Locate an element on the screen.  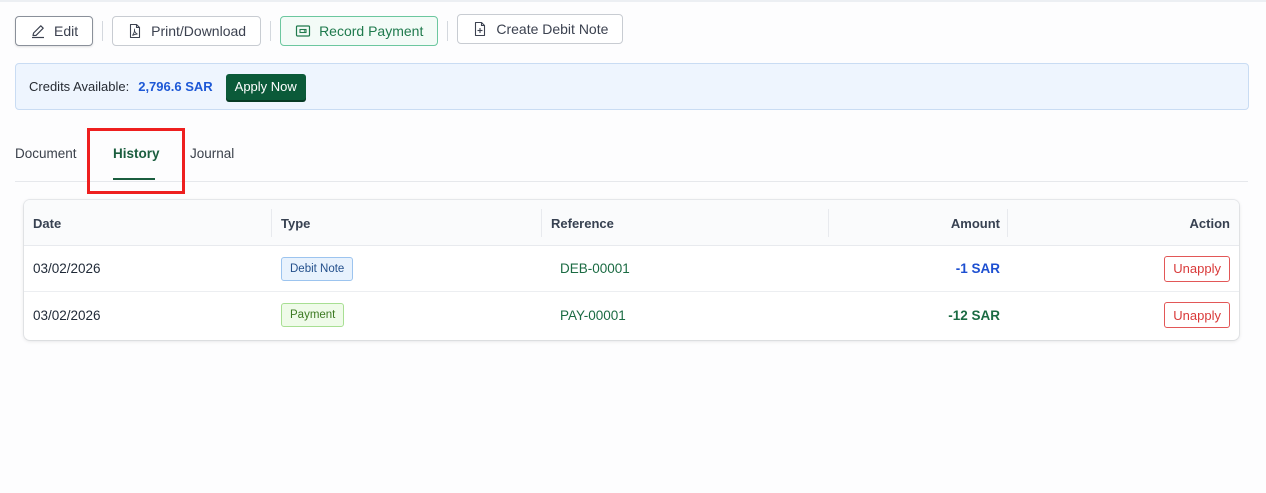
column-header-type: Type is located at coordinates (407, 223).